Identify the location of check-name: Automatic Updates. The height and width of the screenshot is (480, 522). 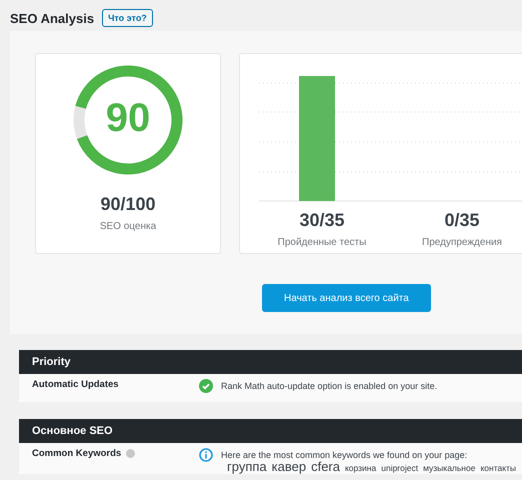
(75, 384).